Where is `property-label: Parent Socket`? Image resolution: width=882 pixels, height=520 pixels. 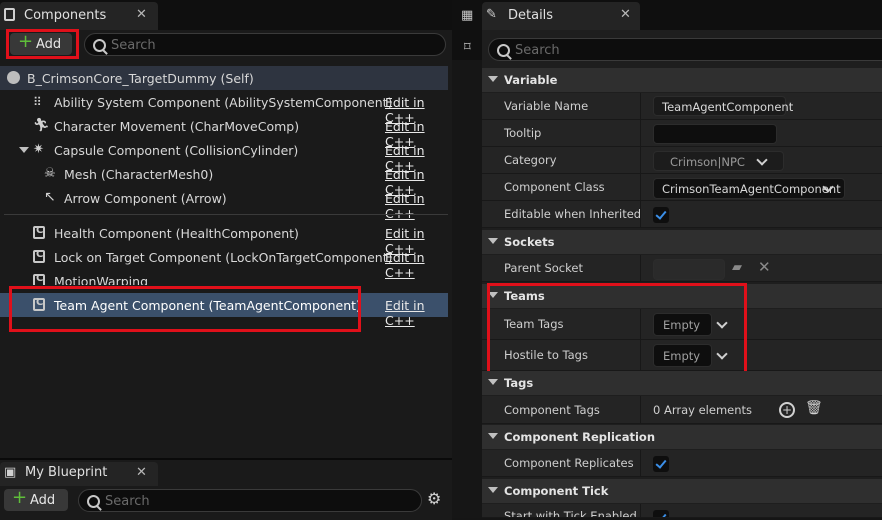
property-label: Parent Socket is located at coordinates (543, 268).